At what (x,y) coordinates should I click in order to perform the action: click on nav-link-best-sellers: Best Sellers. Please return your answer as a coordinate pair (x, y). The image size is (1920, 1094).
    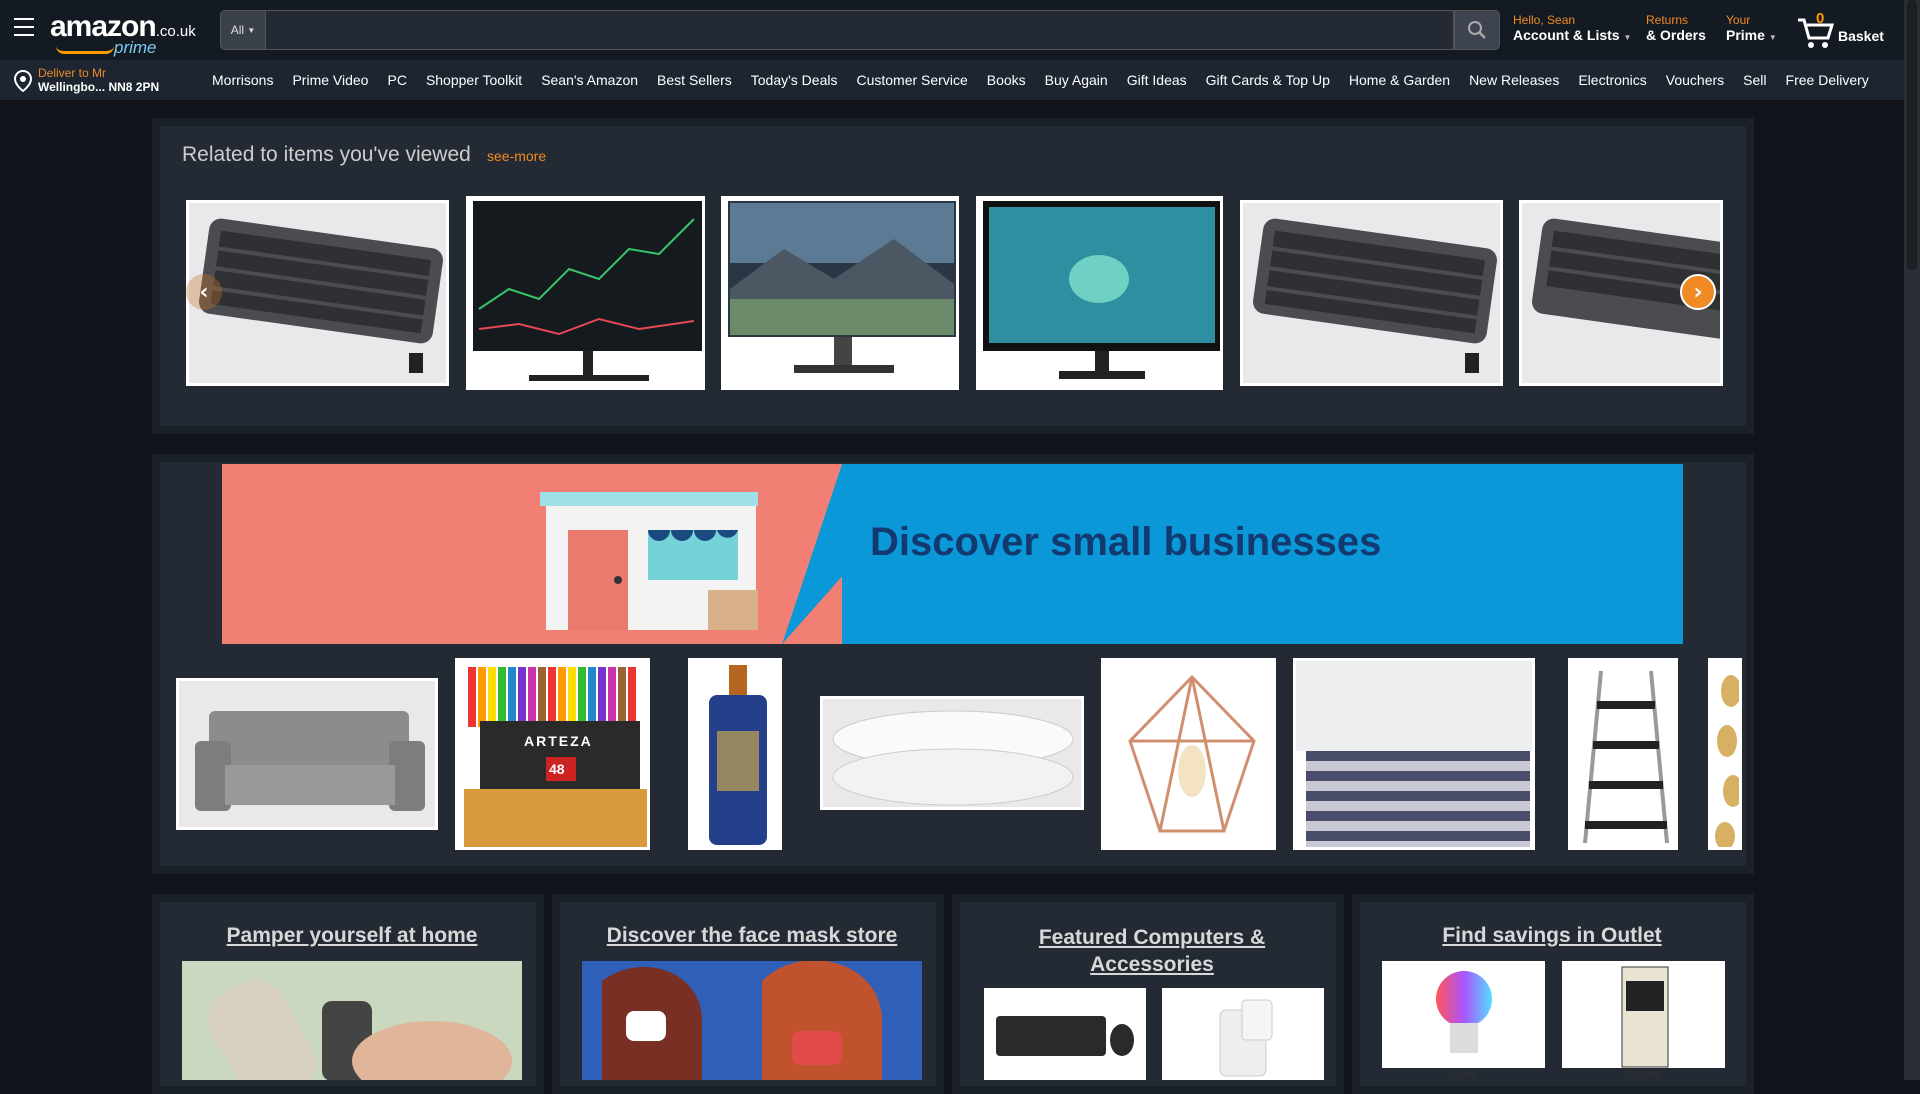
    Looking at the image, I should click on (694, 80).